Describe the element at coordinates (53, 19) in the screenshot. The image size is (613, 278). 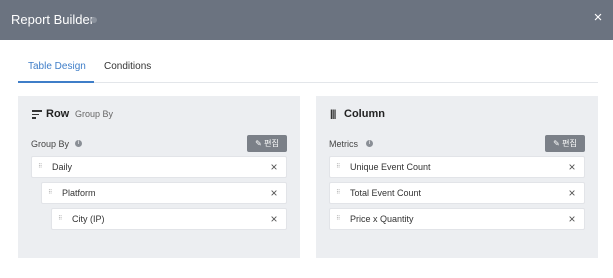
I see `window-title: Report Builder` at that location.